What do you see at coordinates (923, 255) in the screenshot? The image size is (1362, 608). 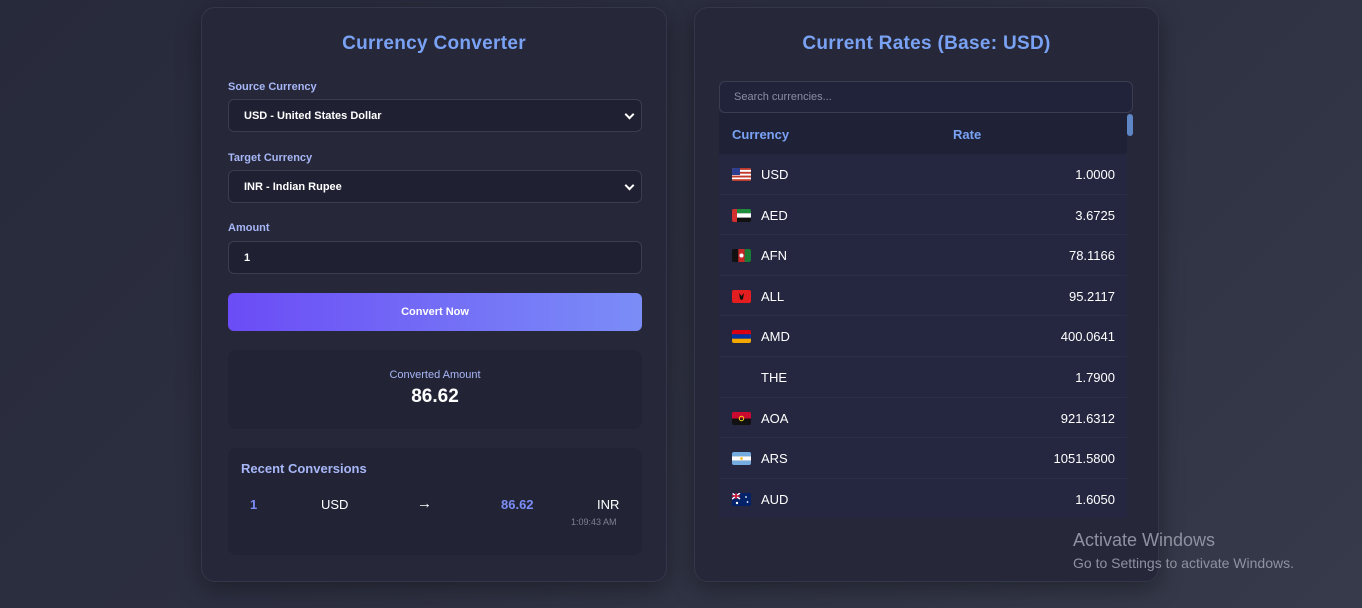 I see `table-row: AFN 78.1166` at bounding box center [923, 255].